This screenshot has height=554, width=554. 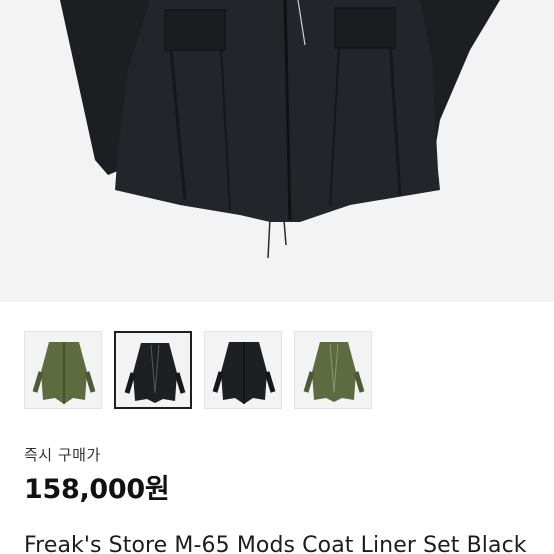 I want to click on black-coat-open-icon, so click(x=155, y=373).